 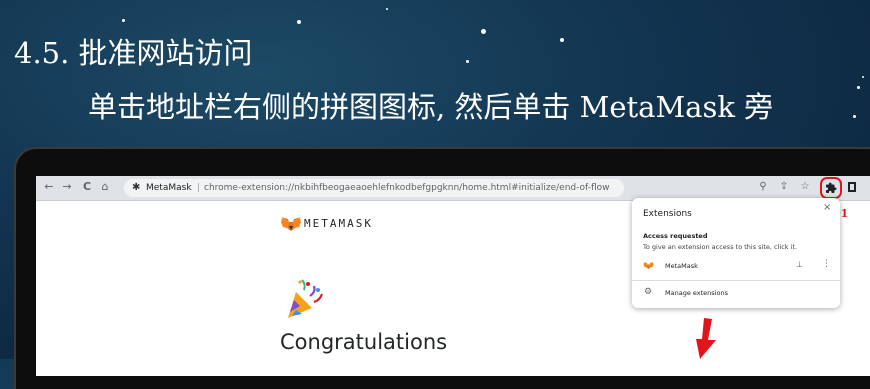 What do you see at coordinates (67, 187) in the screenshot?
I see `forward-icon: →` at bounding box center [67, 187].